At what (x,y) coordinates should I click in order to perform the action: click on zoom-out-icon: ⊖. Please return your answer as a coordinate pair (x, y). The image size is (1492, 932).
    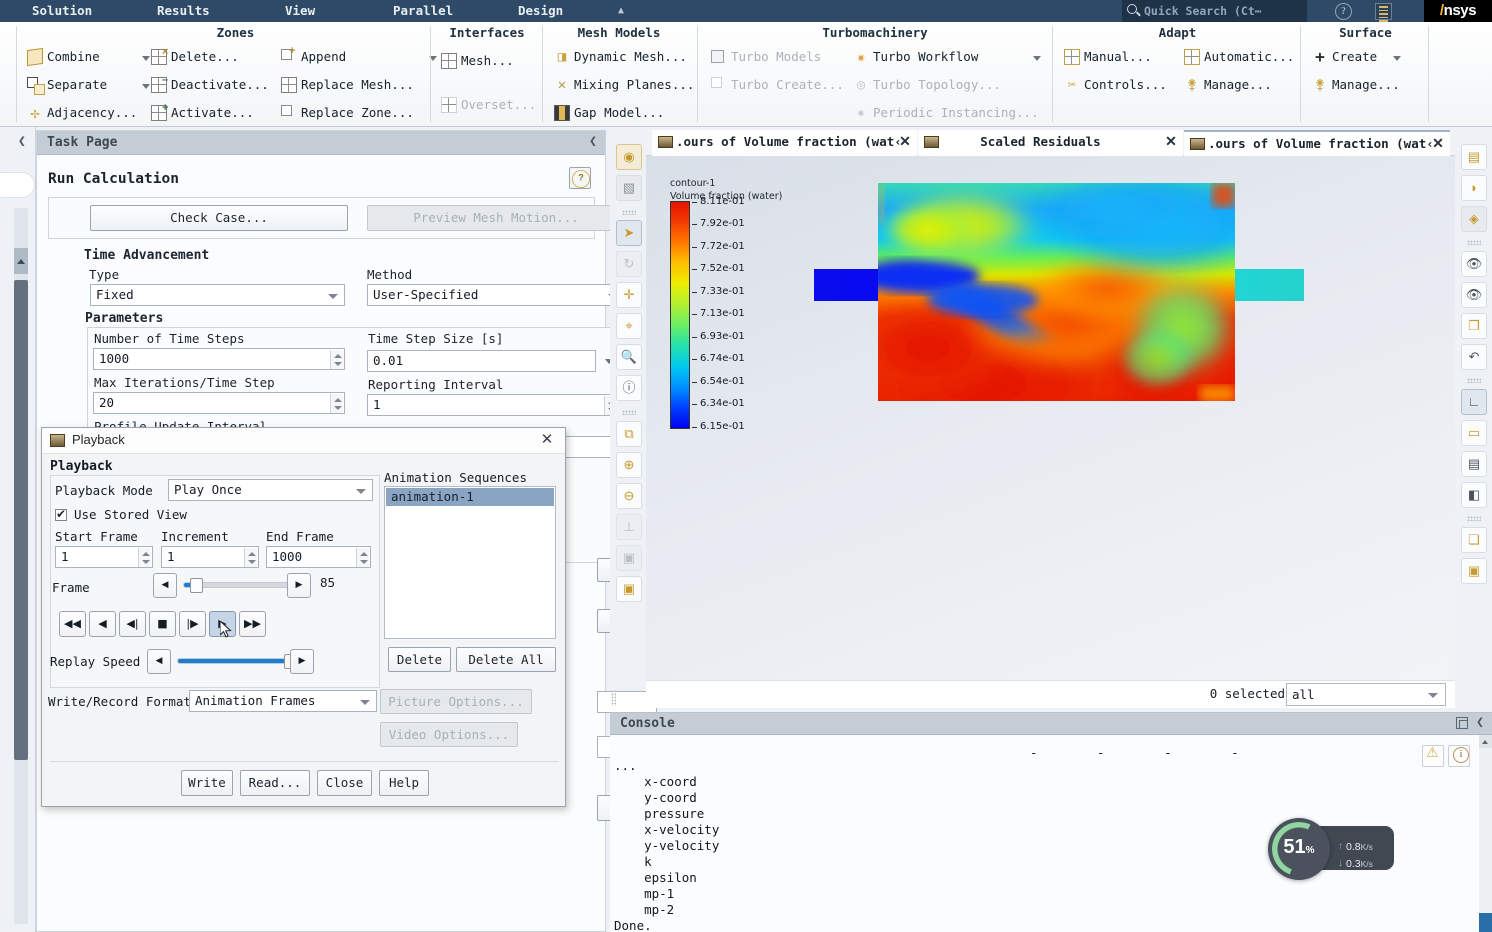
    Looking at the image, I should click on (629, 496).